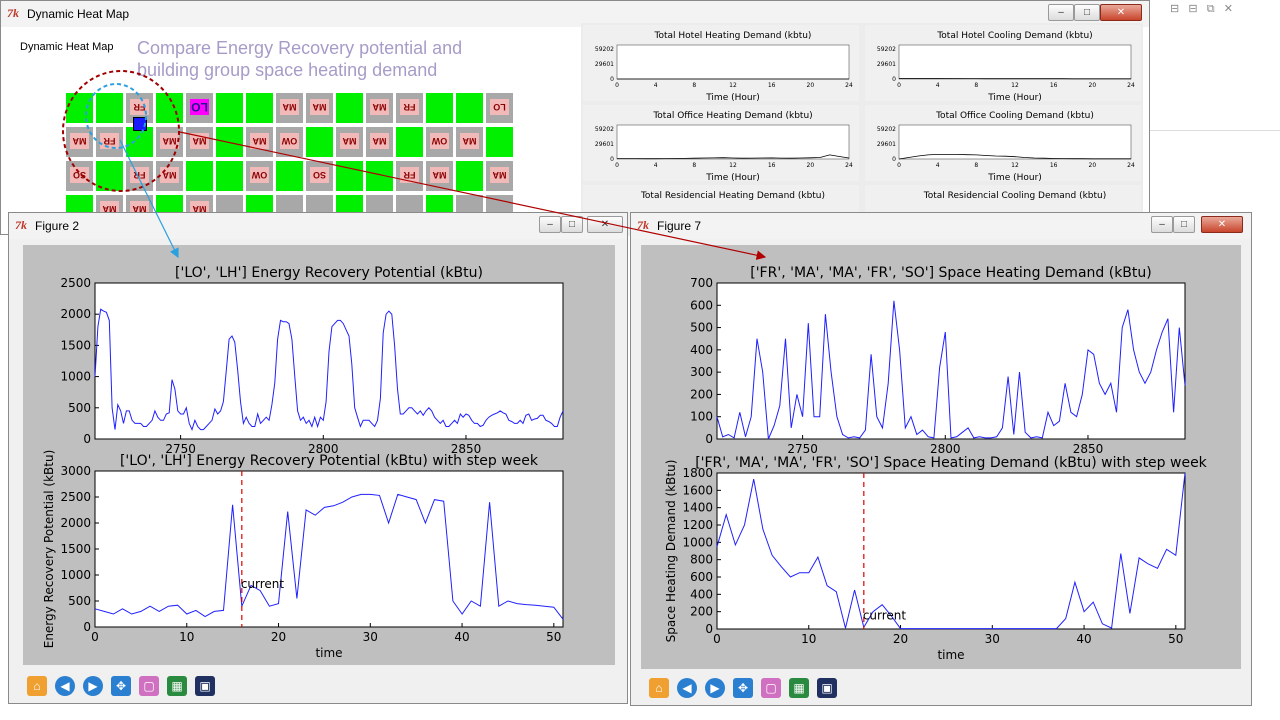  What do you see at coordinates (300, 48) in the screenshot?
I see `annotation-line-1: Compare Energy Recovery potential and` at bounding box center [300, 48].